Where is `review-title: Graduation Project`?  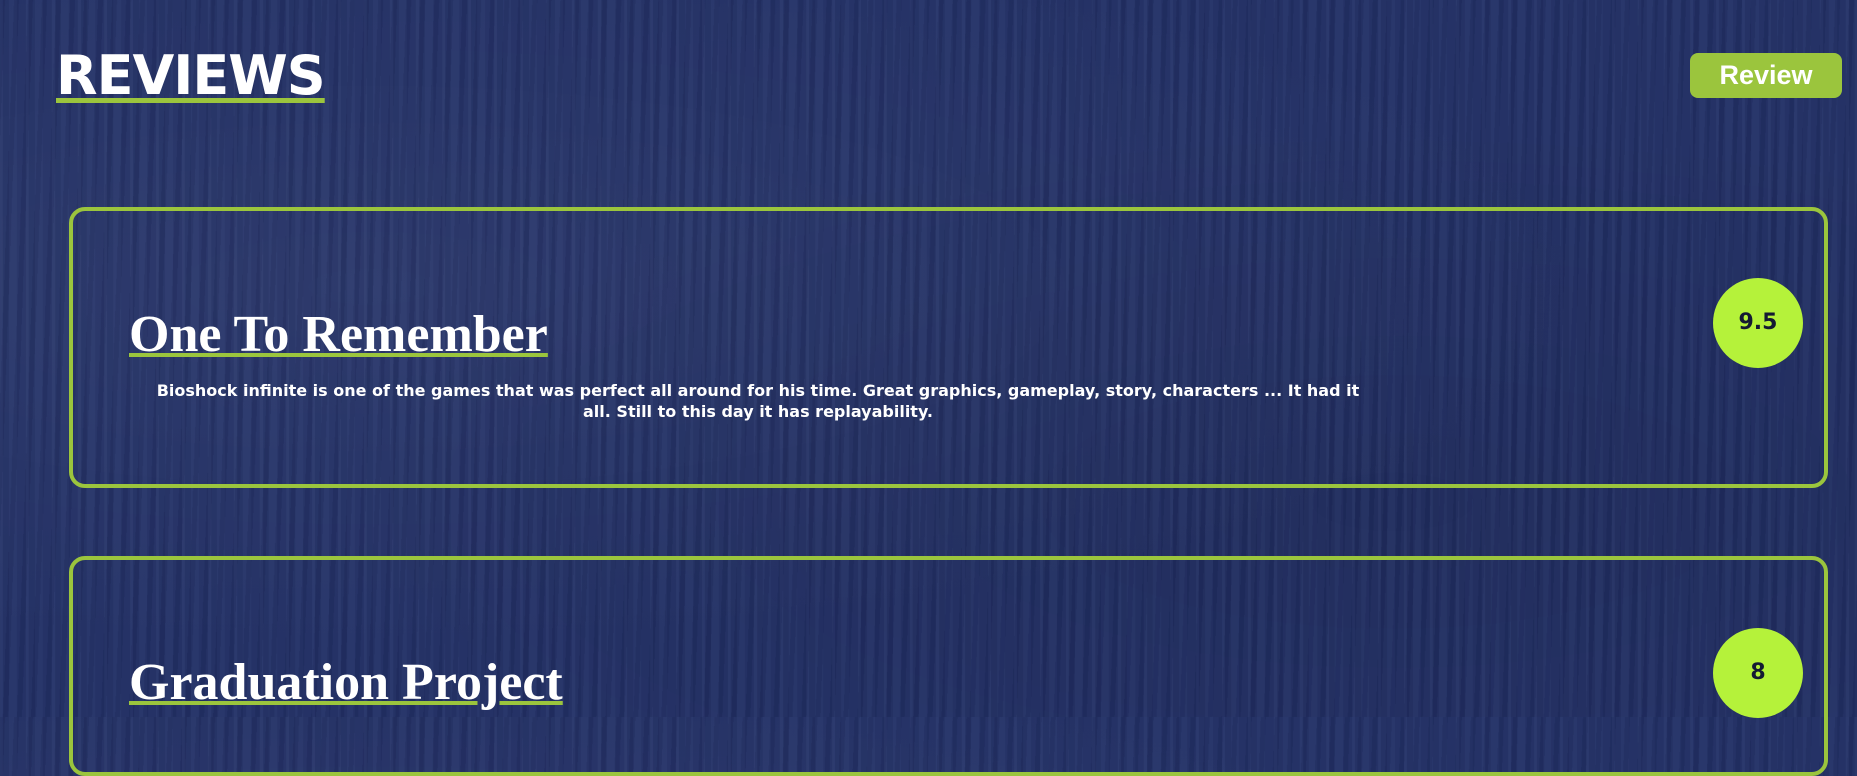 review-title: Graduation Project is located at coordinates (346, 683).